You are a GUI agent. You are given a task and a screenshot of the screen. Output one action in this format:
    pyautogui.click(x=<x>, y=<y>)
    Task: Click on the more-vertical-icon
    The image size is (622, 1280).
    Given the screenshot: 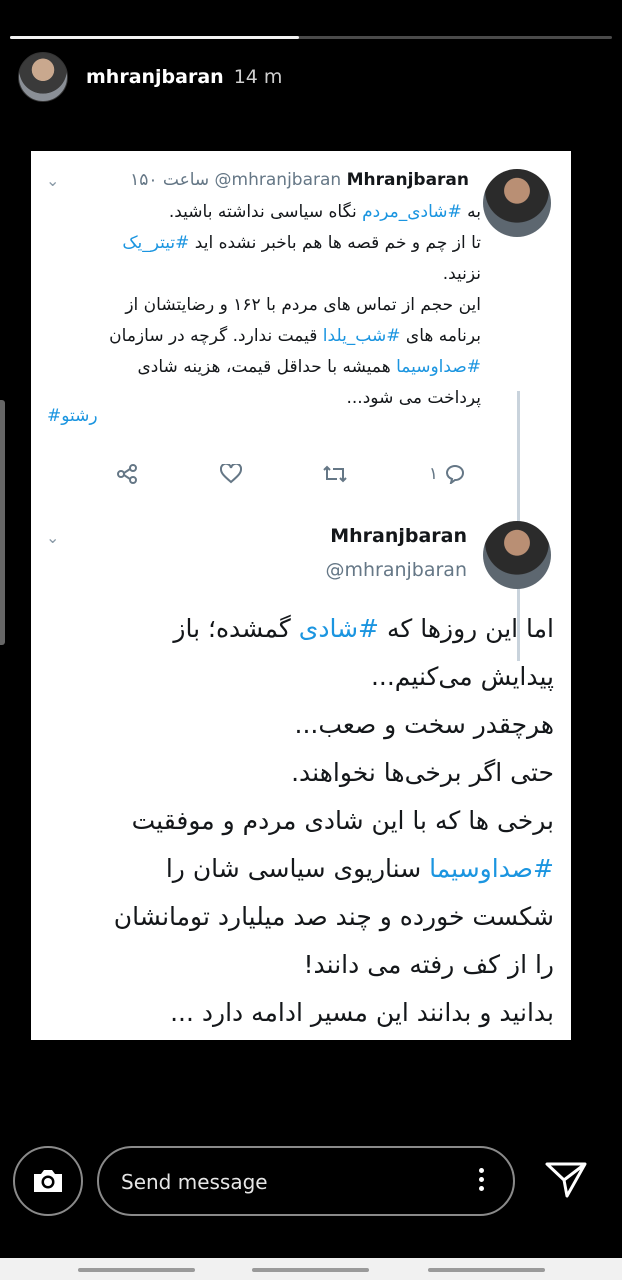 What is the action you would take?
    pyautogui.click(x=482, y=1181)
    